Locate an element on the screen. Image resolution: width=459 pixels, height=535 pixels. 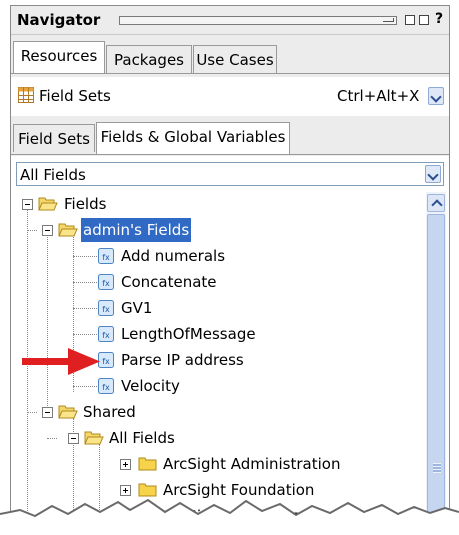
tab-resources: Resources is located at coordinates (59, 57).